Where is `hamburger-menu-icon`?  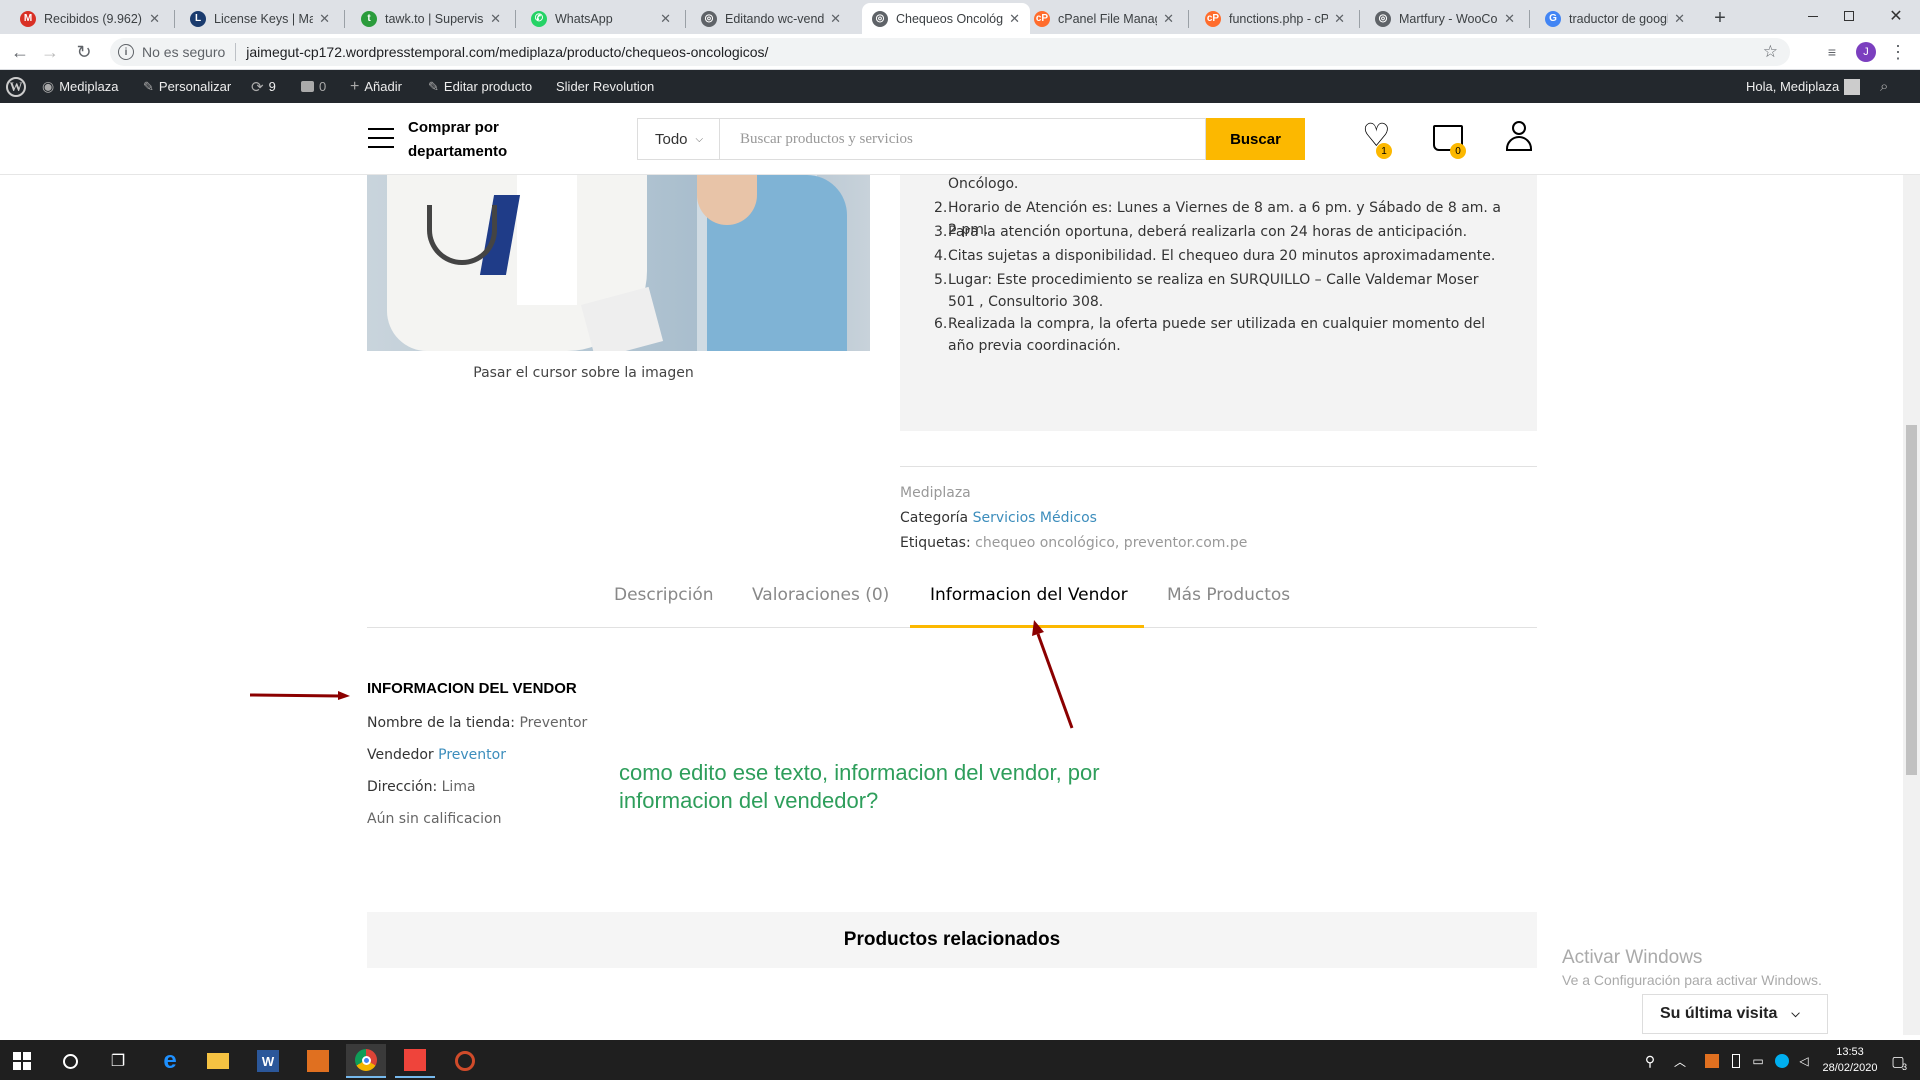
hamburger-menu-icon is located at coordinates (381, 138).